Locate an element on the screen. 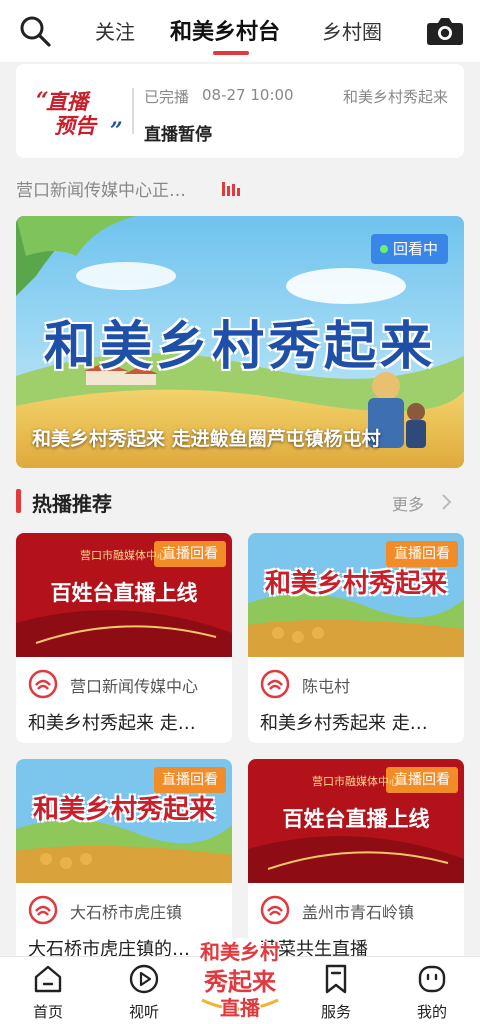 The height and width of the screenshot is (1024, 480). center-live-logo: 和美乡村 秀起来 直播 is located at coordinates (240, 977).